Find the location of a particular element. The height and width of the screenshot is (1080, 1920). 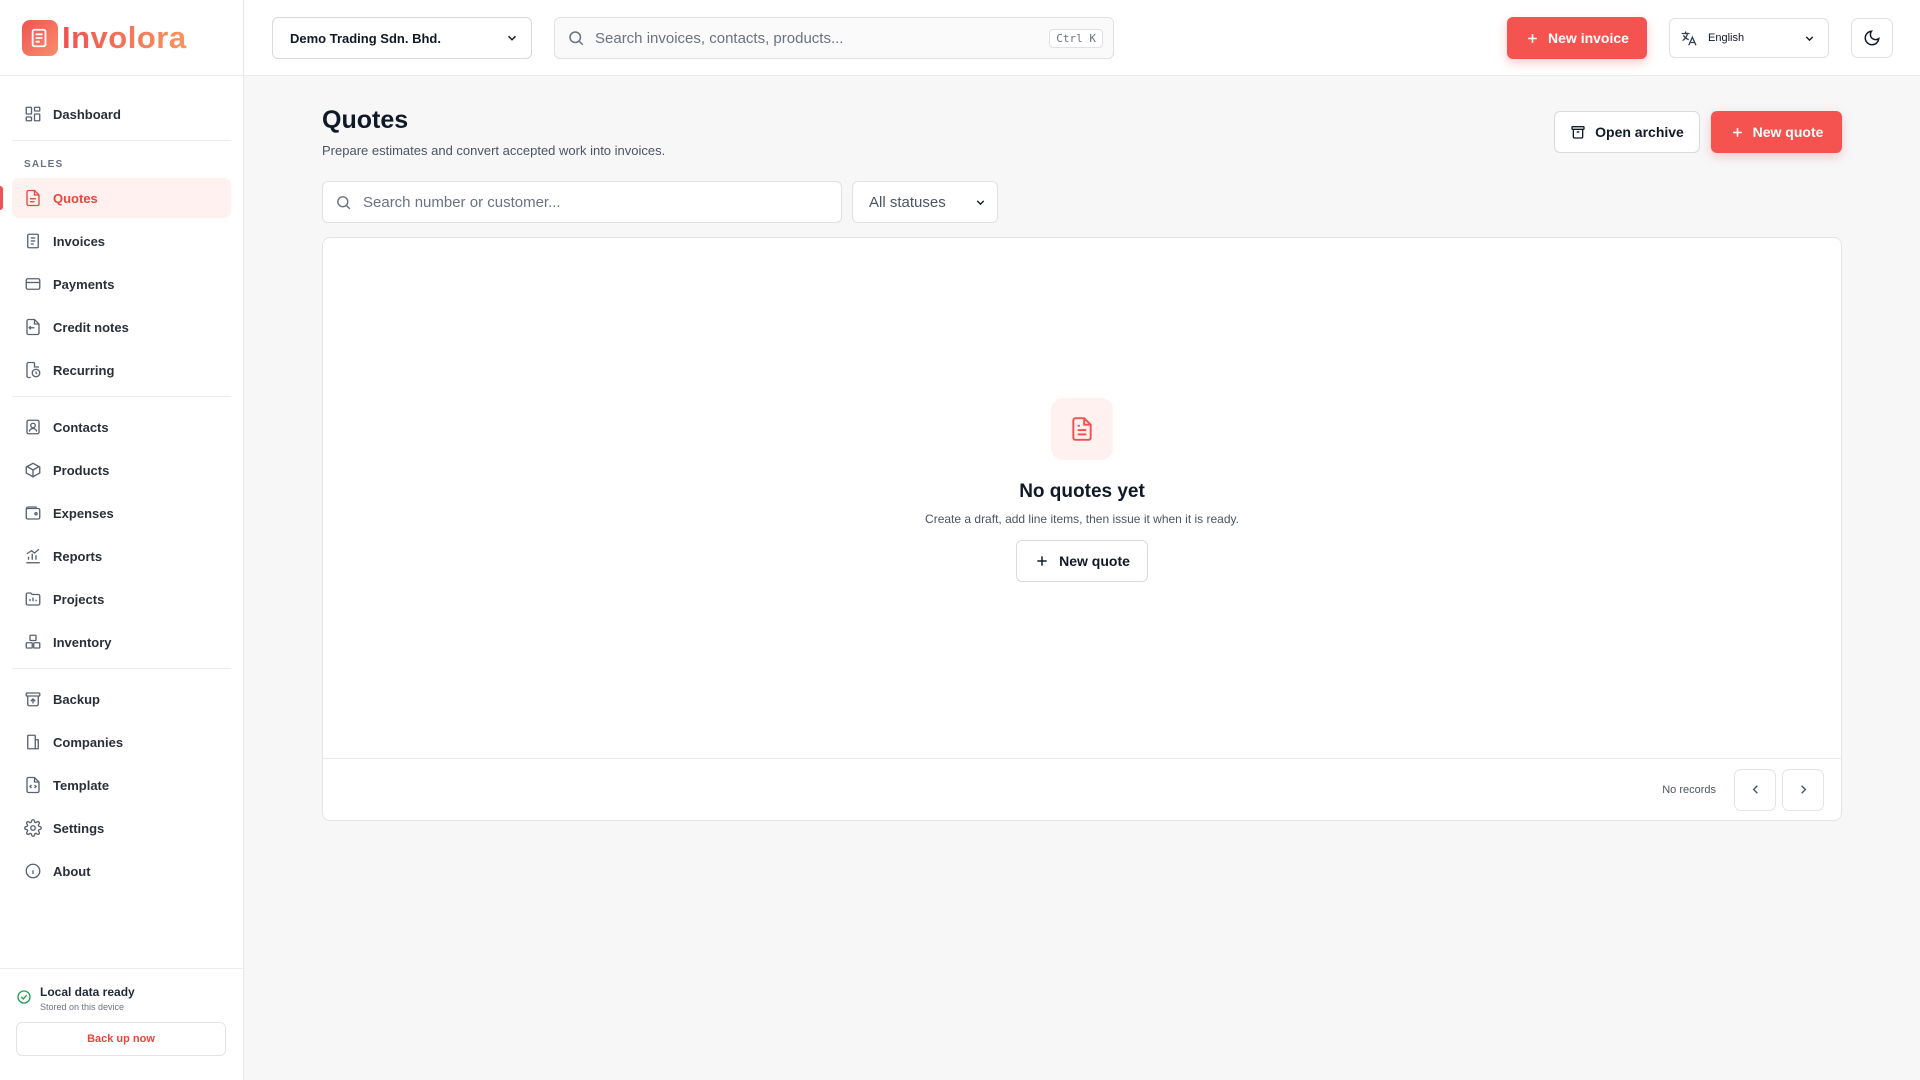

empty-state-title: No quotes yet is located at coordinates (1082, 491).